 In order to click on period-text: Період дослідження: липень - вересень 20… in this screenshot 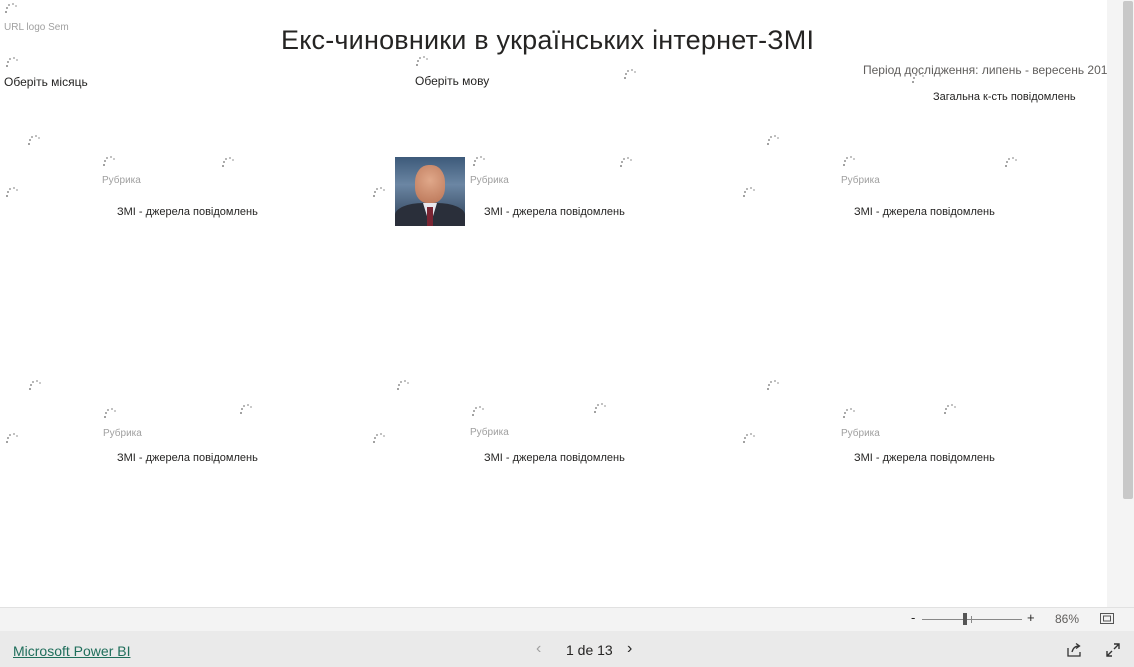, I will do `click(985, 70)`.